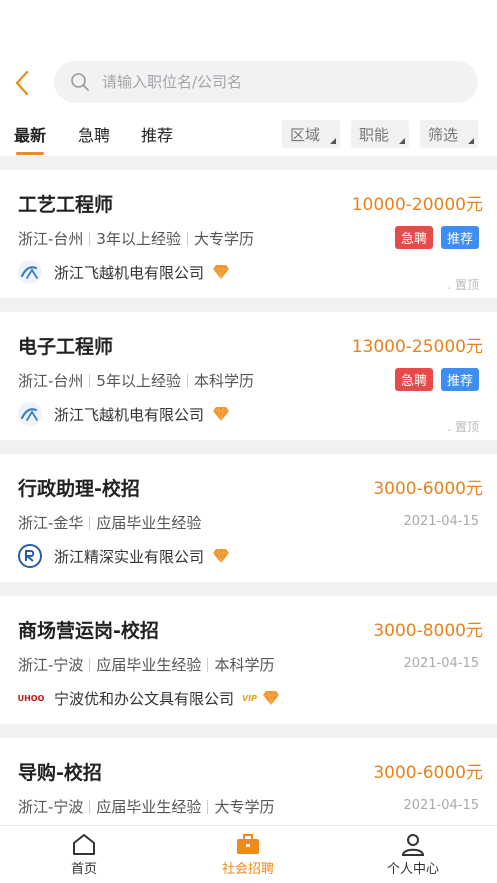 The width and height of the screenshot is (497, 883). I want to click on tabbar-profile: 个人中心, so click(413, 854).